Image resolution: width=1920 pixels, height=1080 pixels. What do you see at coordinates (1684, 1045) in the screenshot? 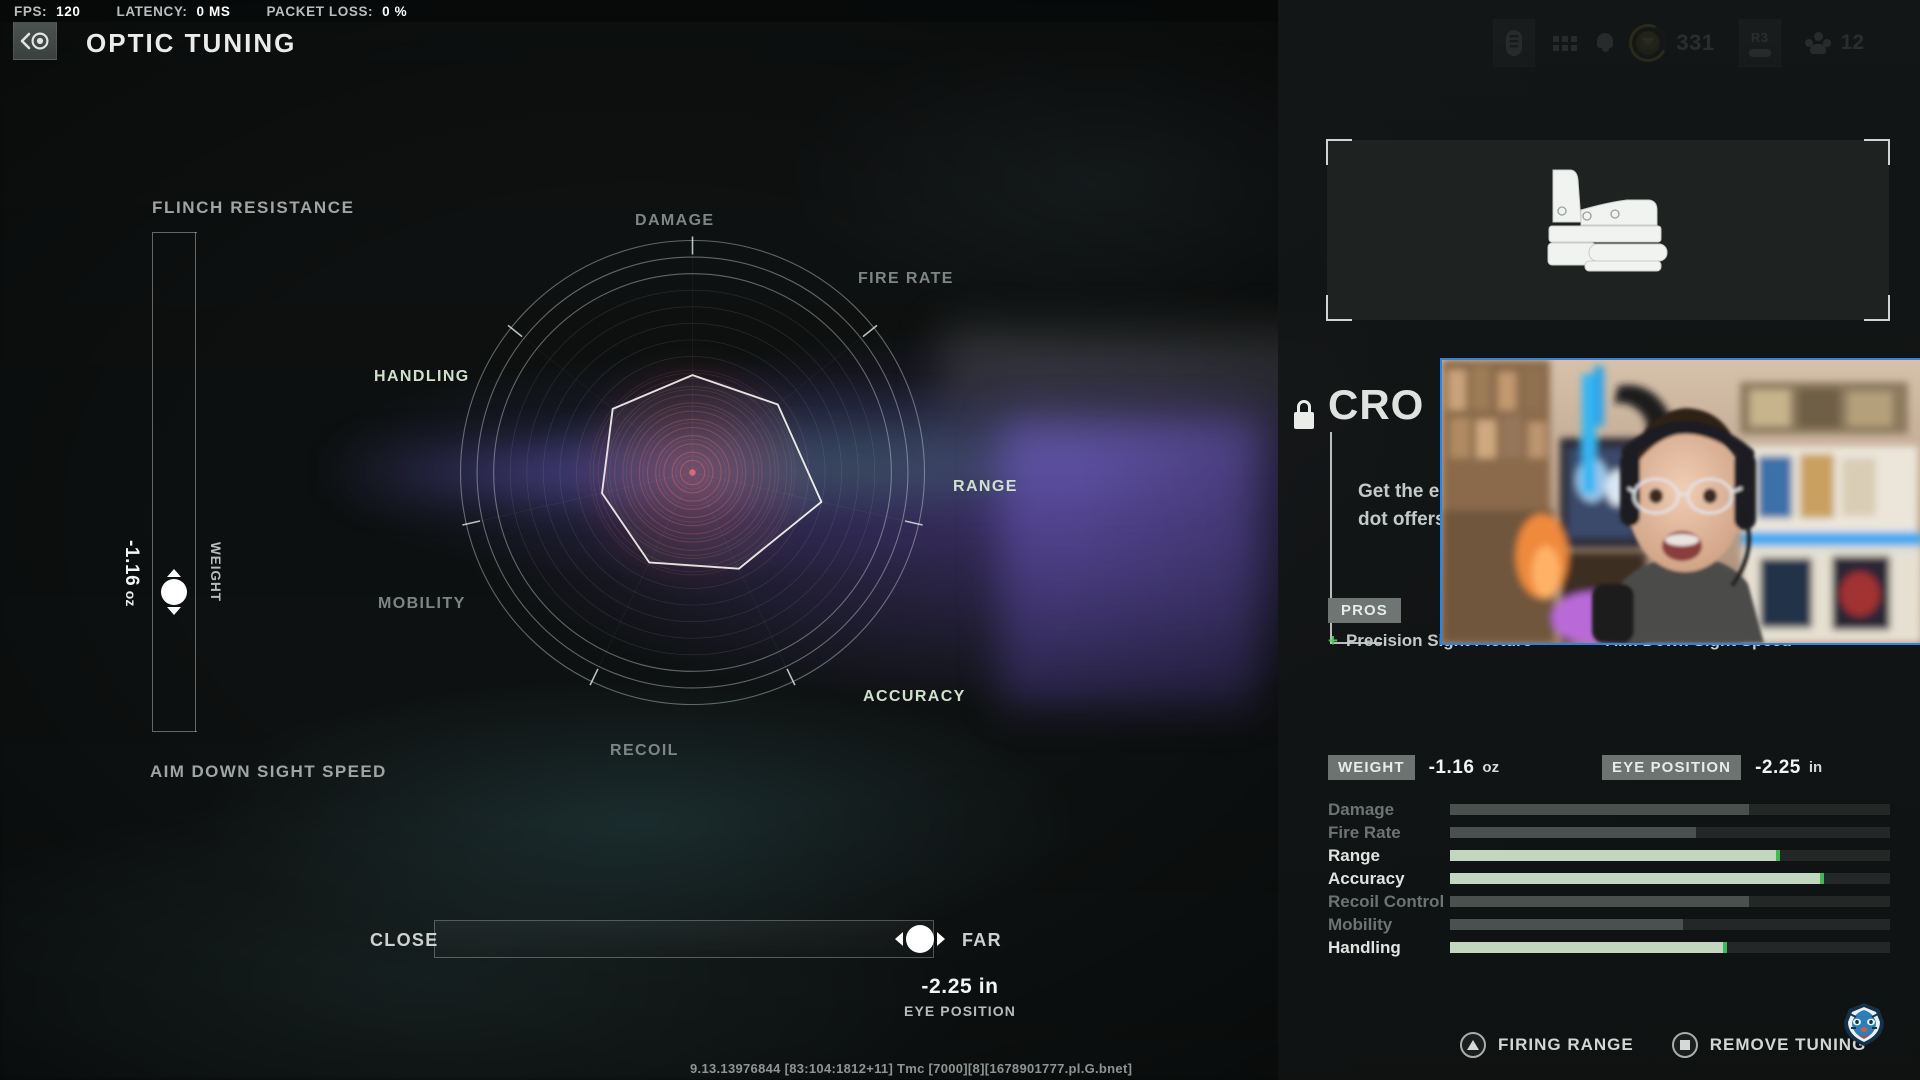
I see `square-button-icon` at bounding box center [1684, 1045].